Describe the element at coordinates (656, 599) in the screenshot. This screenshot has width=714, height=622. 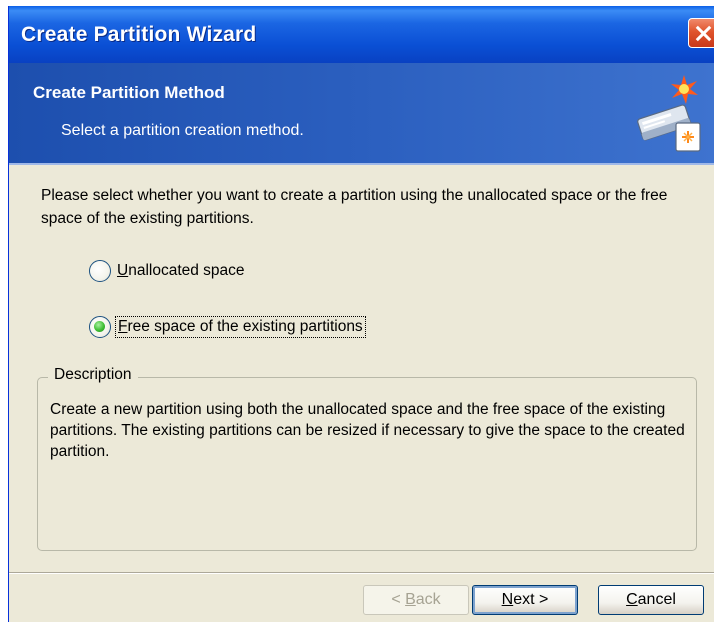
I see `cancel-label-rest: ancel` at that location.